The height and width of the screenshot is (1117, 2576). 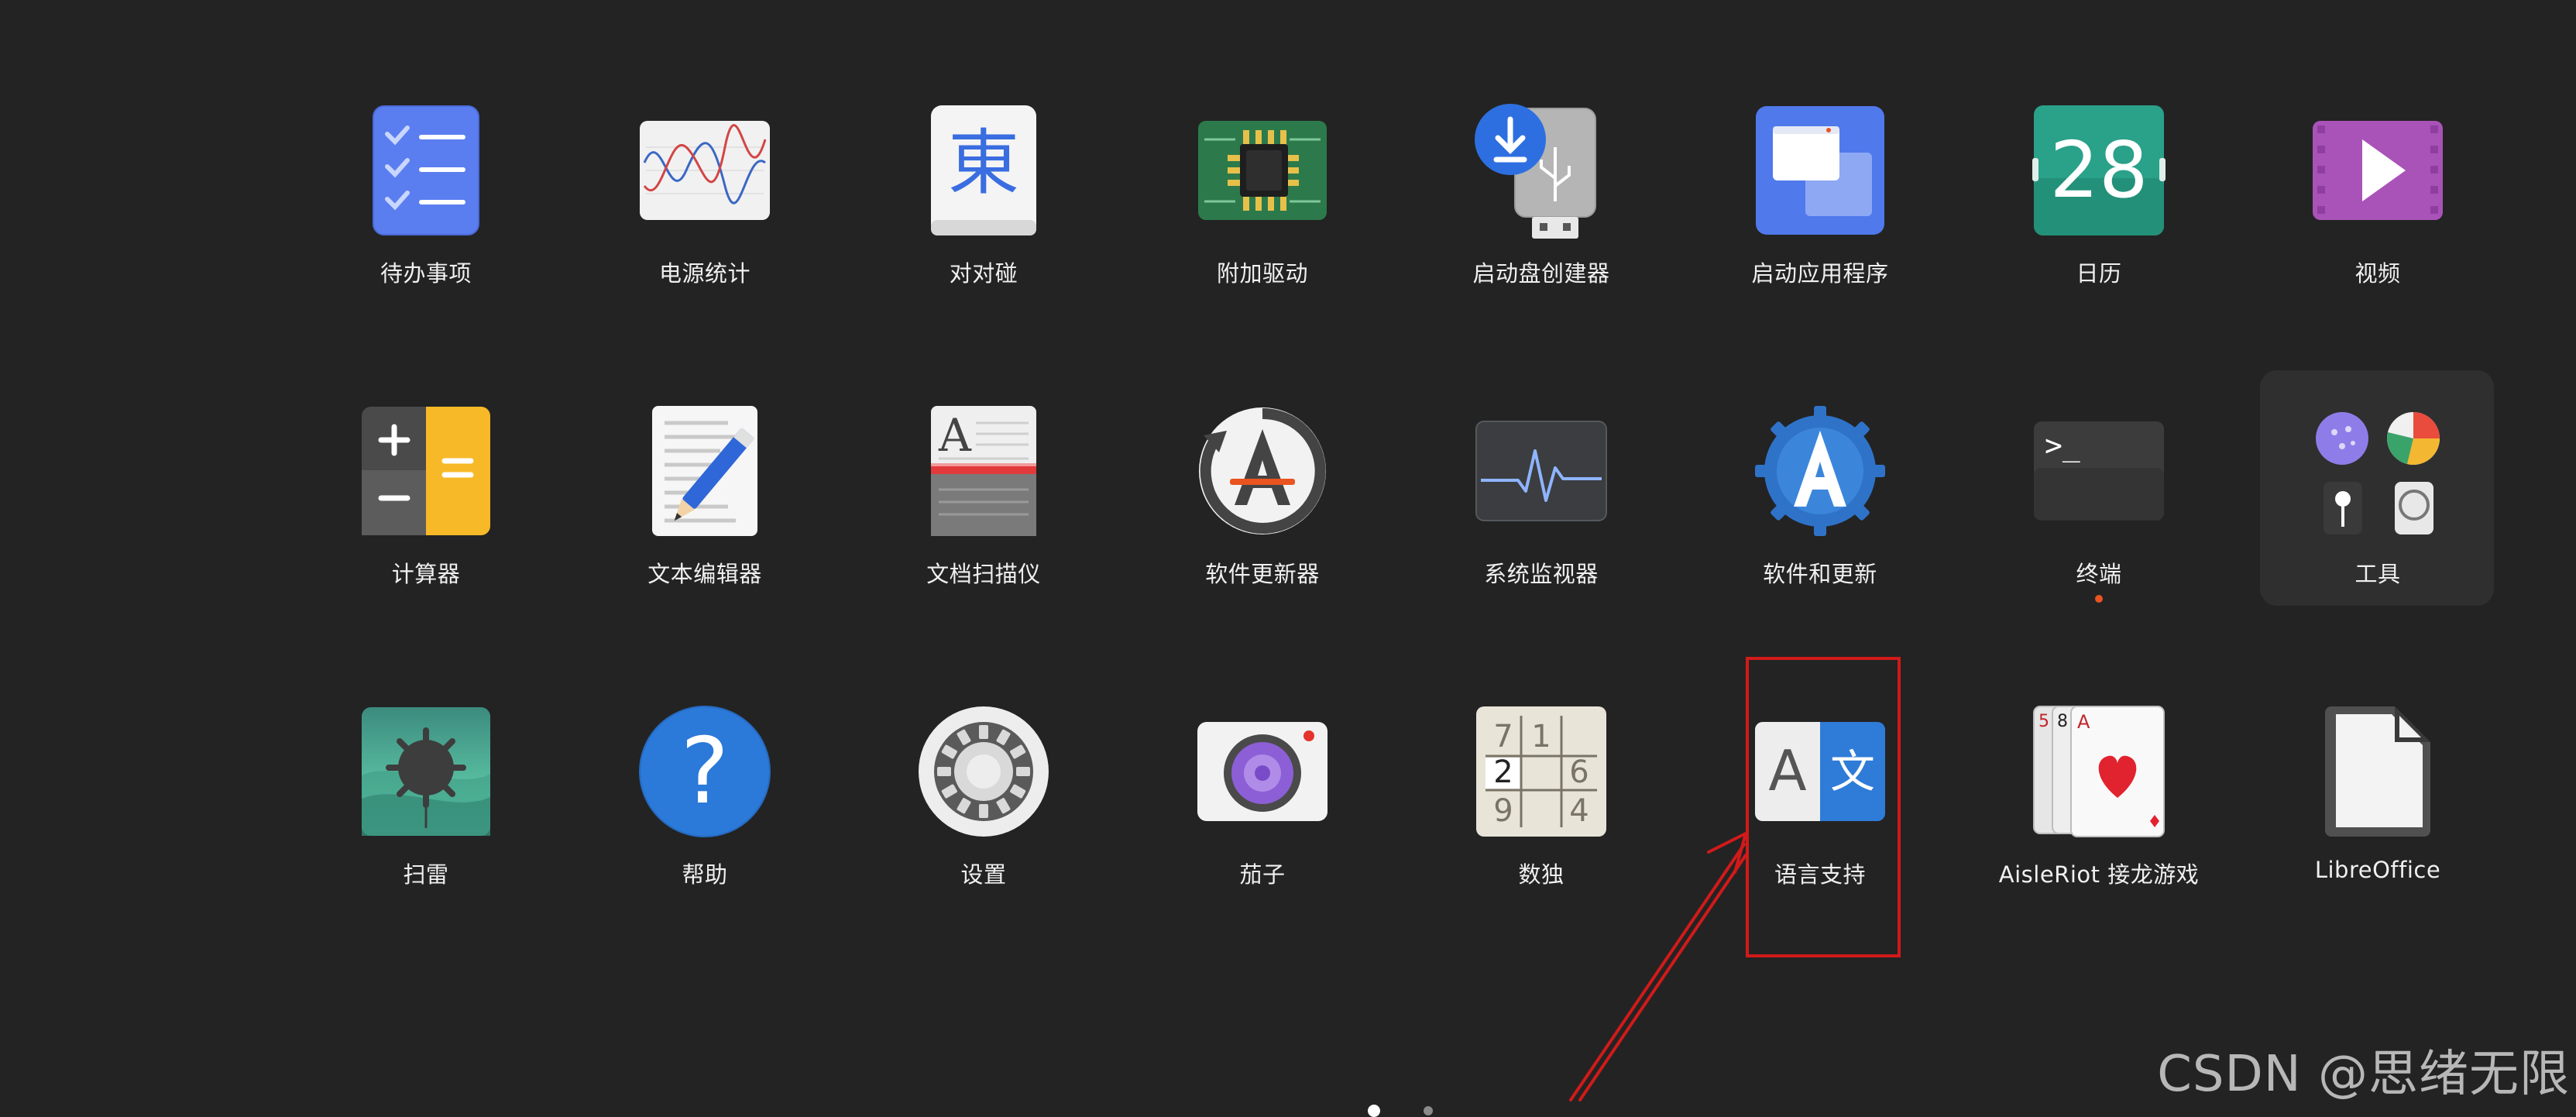 I want to click on annotation-arrow, so click(x=1658, y=967).